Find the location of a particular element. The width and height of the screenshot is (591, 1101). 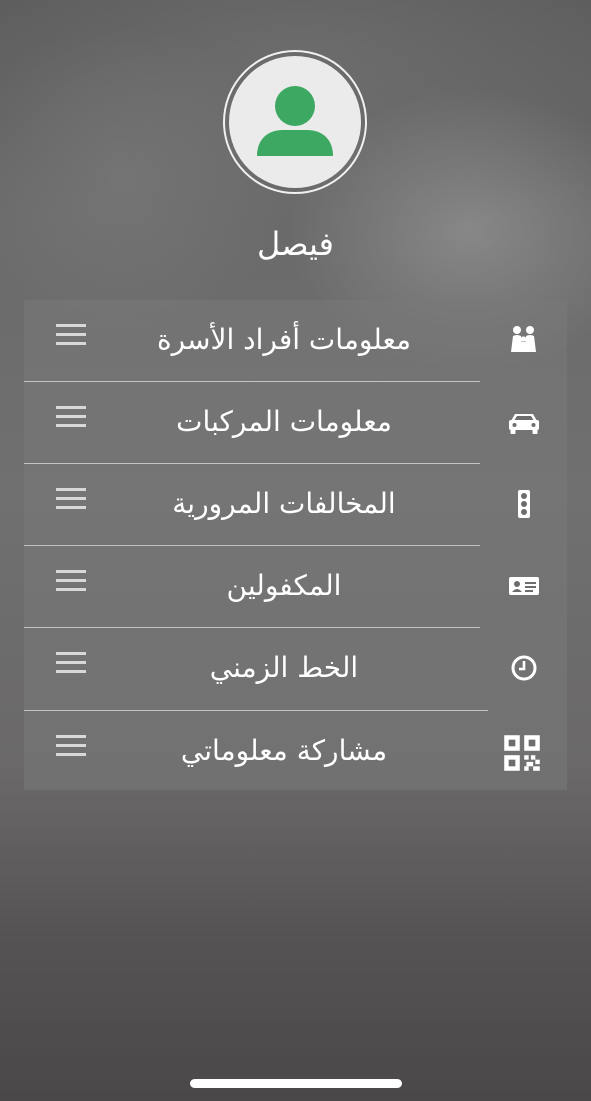

menu-item-label: معلومات المركبات is located at coordinates (284, 421).